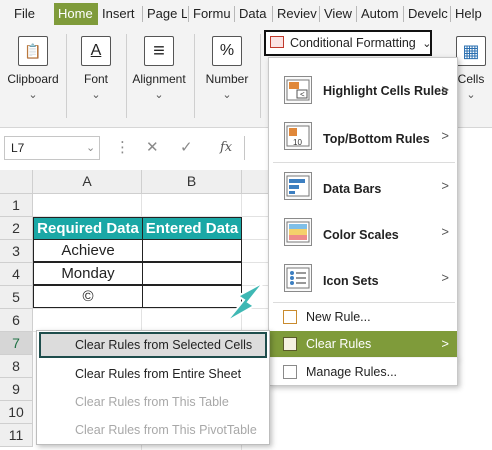 The width and height of the screenshot is (492, 450). Describe the element at coordinates (277, 42) in the screenshot. I see `conditional-formatting-icon` at that location.